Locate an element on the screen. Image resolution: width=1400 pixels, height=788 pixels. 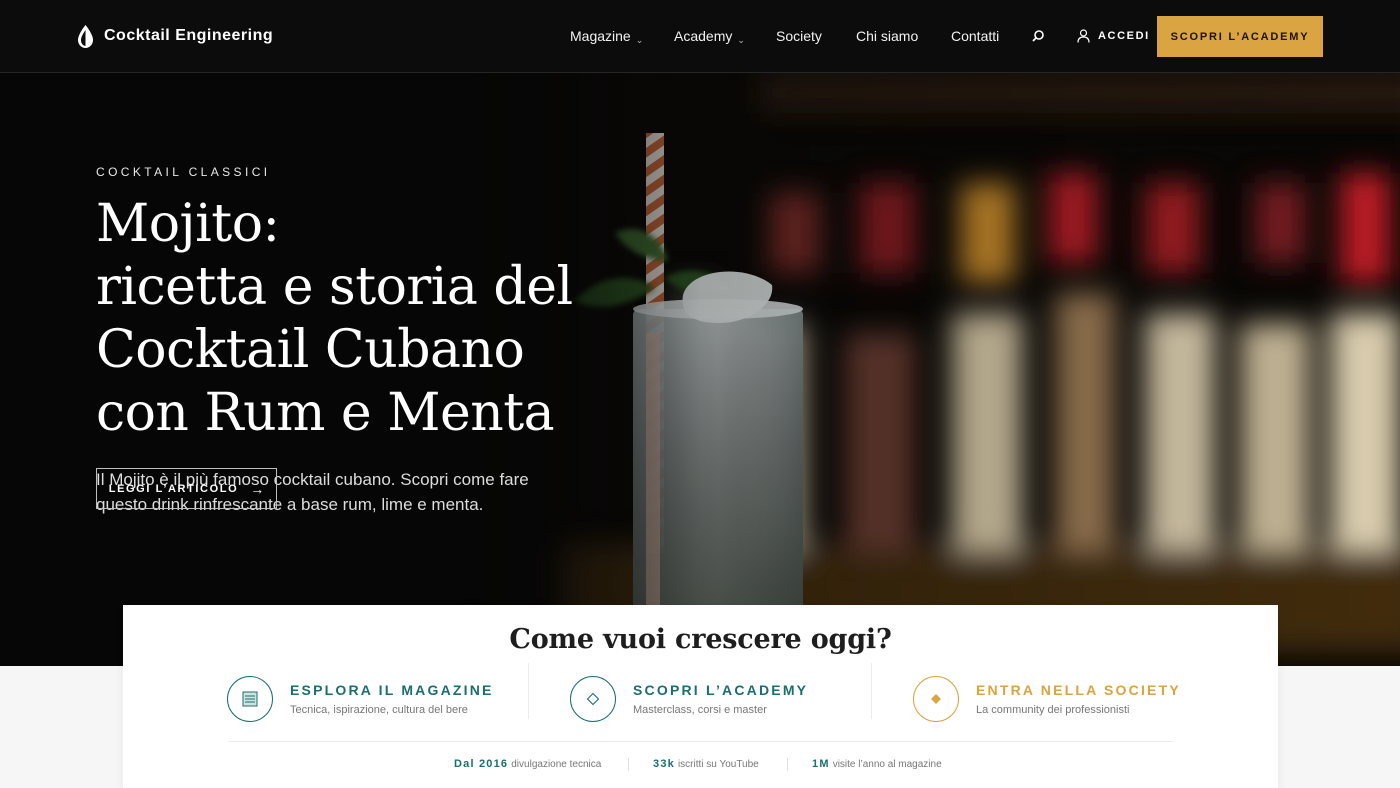
nav-item-academy: Academy ⌄ is located at coordinates (709, 36).